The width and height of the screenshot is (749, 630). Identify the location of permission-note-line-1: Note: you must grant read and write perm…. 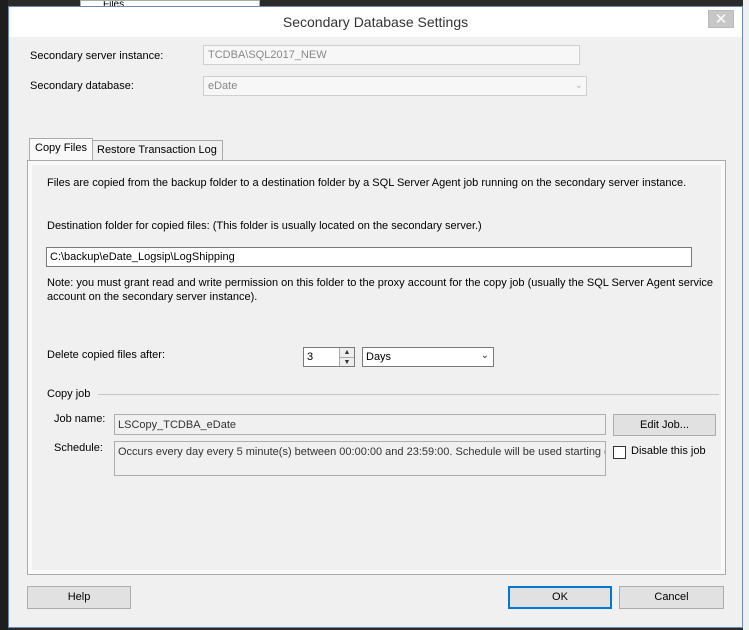
(380, 283).